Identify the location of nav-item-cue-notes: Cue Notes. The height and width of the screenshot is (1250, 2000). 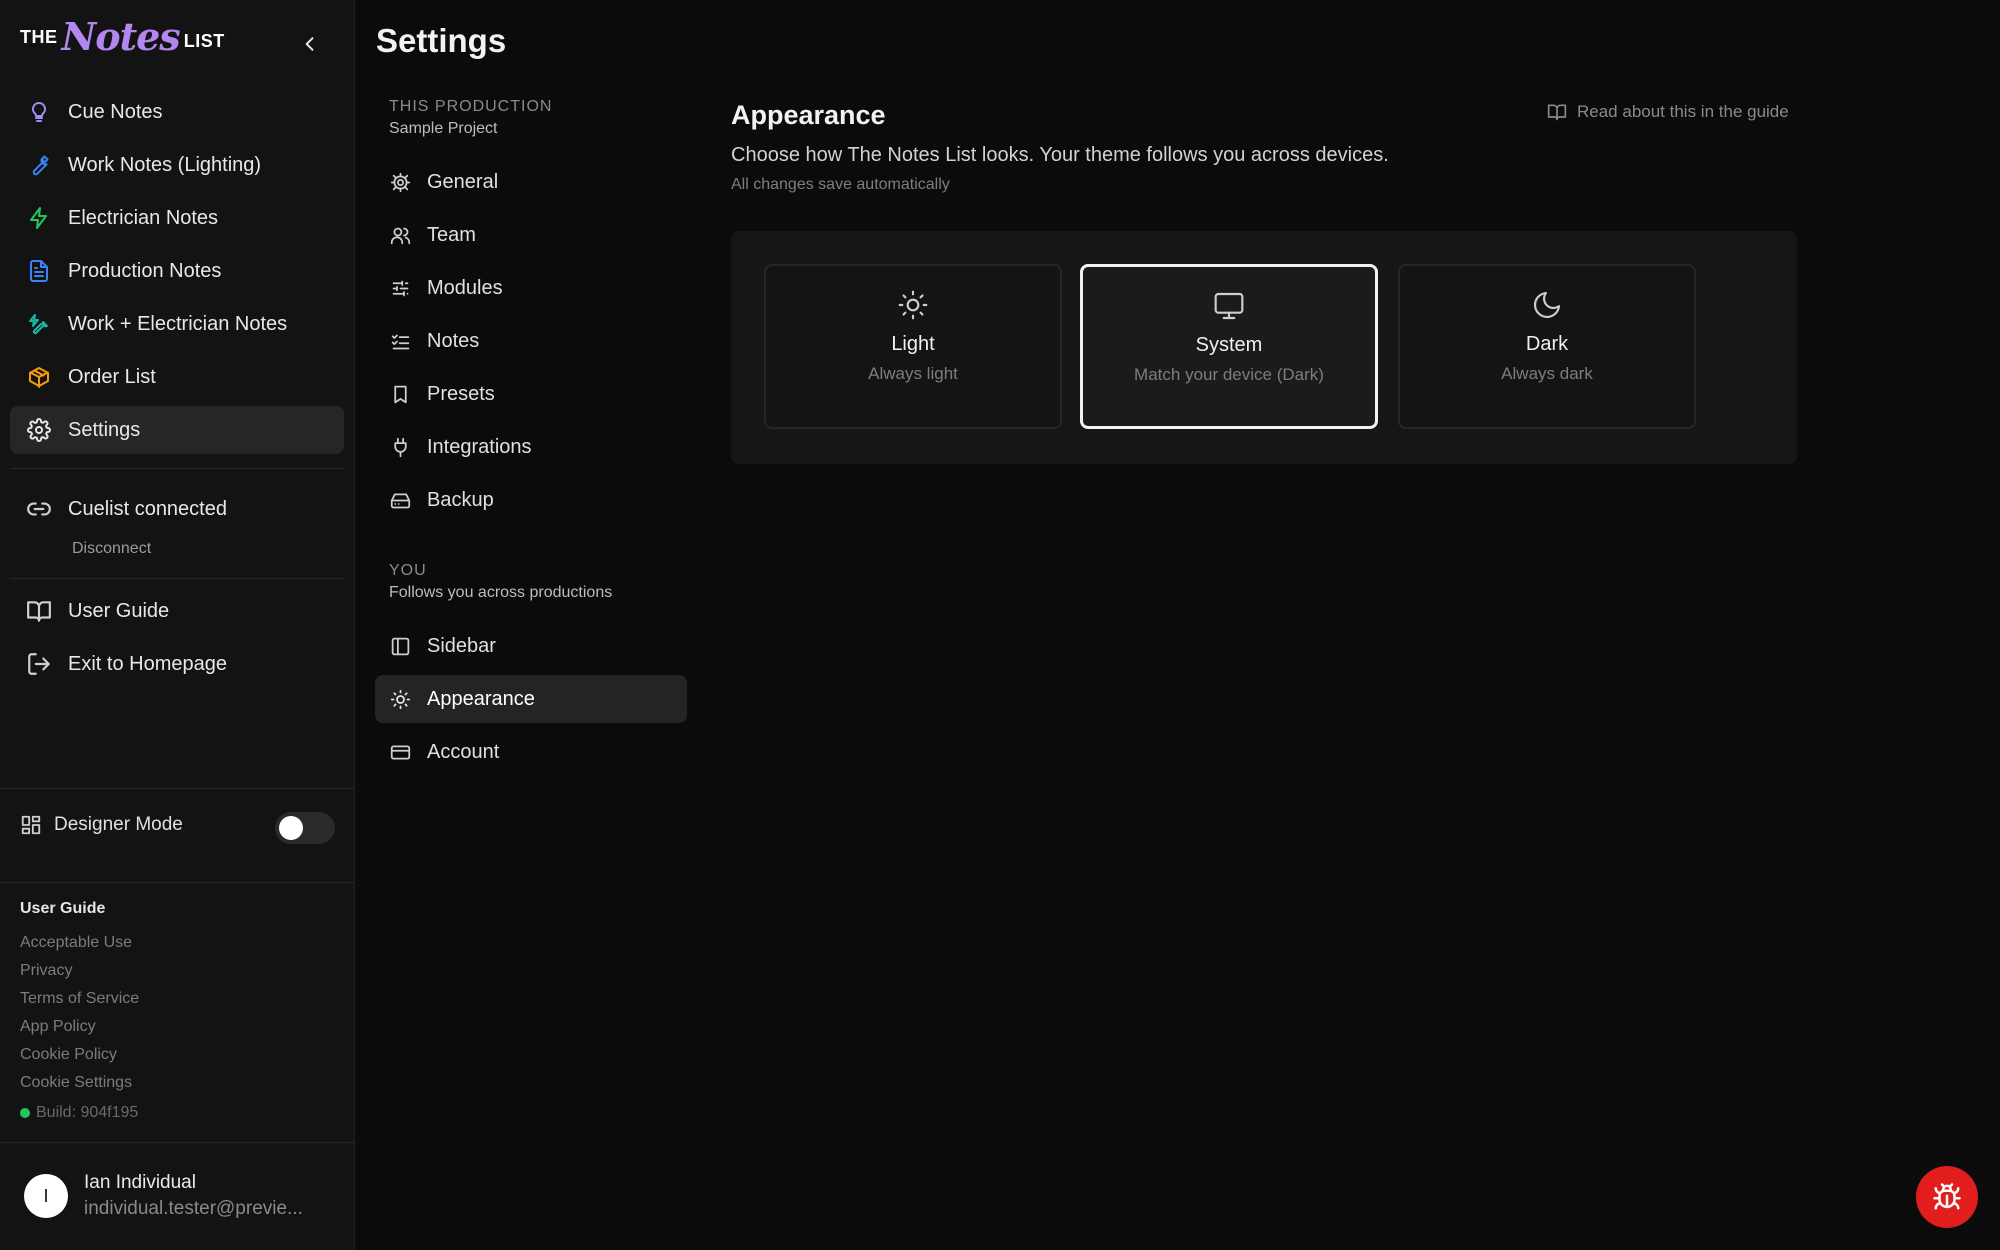
(177, 112).